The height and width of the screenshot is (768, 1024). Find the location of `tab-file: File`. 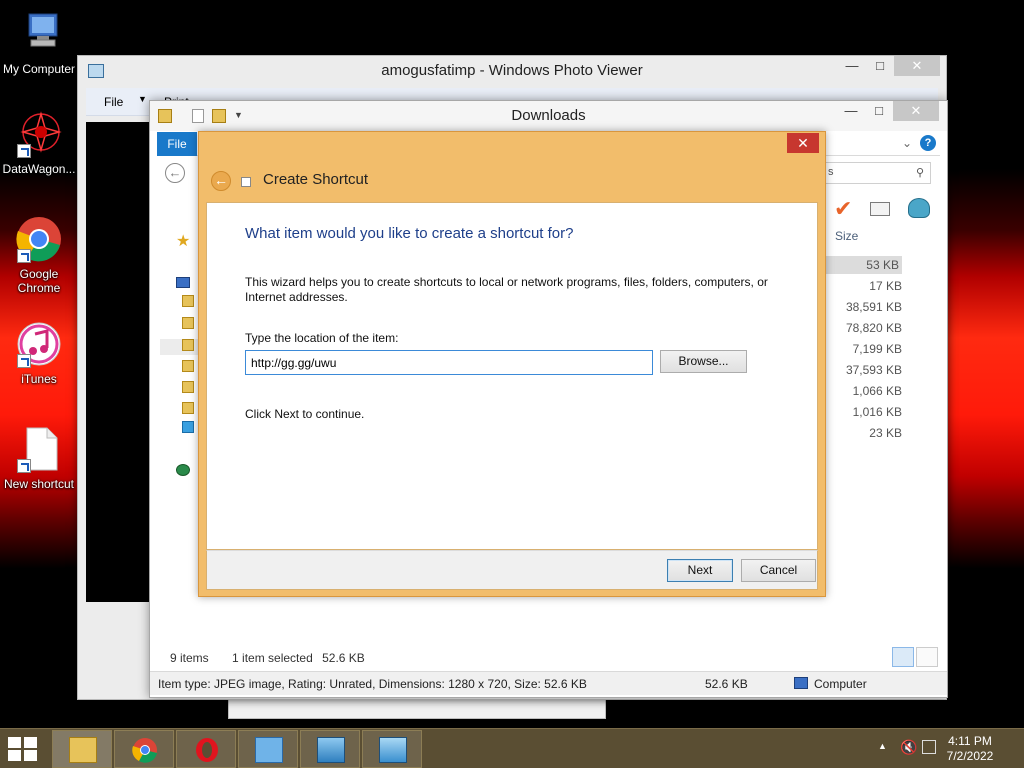

tab-file: File is located at coordinates (177, 144).